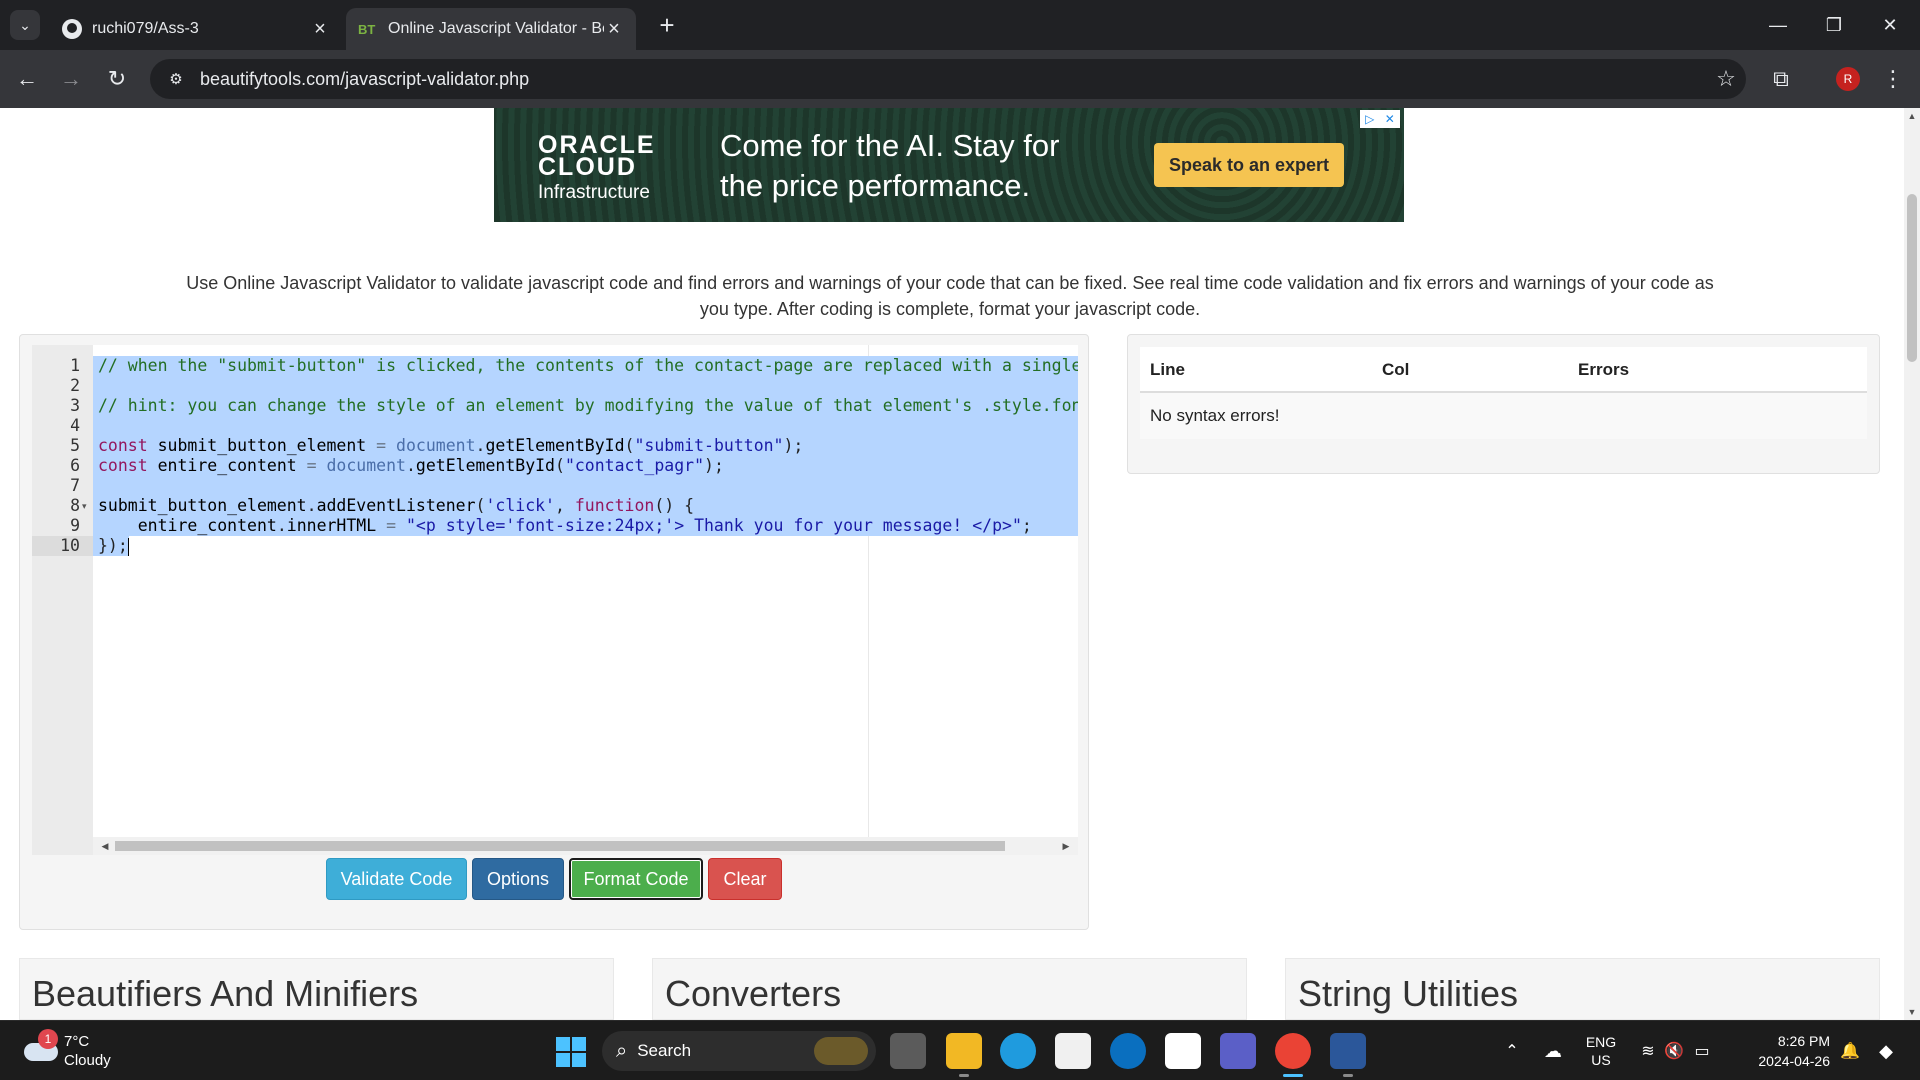  Describe the element at coordinates (1503, 416) in the screenshot. I see `table-row: No syntax errors!` at that location.